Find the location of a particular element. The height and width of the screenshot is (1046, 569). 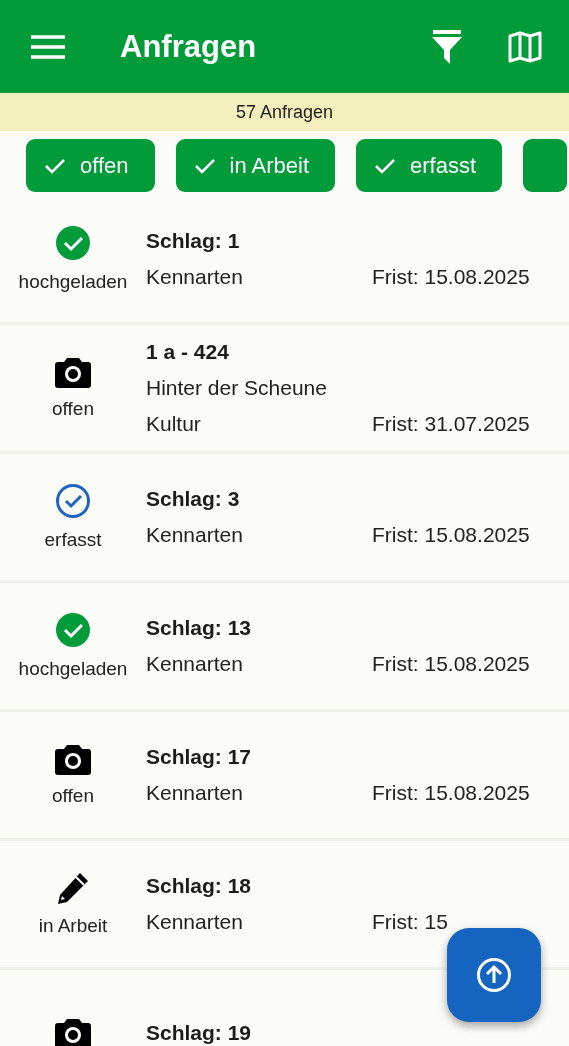

filter-chip: erfasst is located at coordinates (429, 165).